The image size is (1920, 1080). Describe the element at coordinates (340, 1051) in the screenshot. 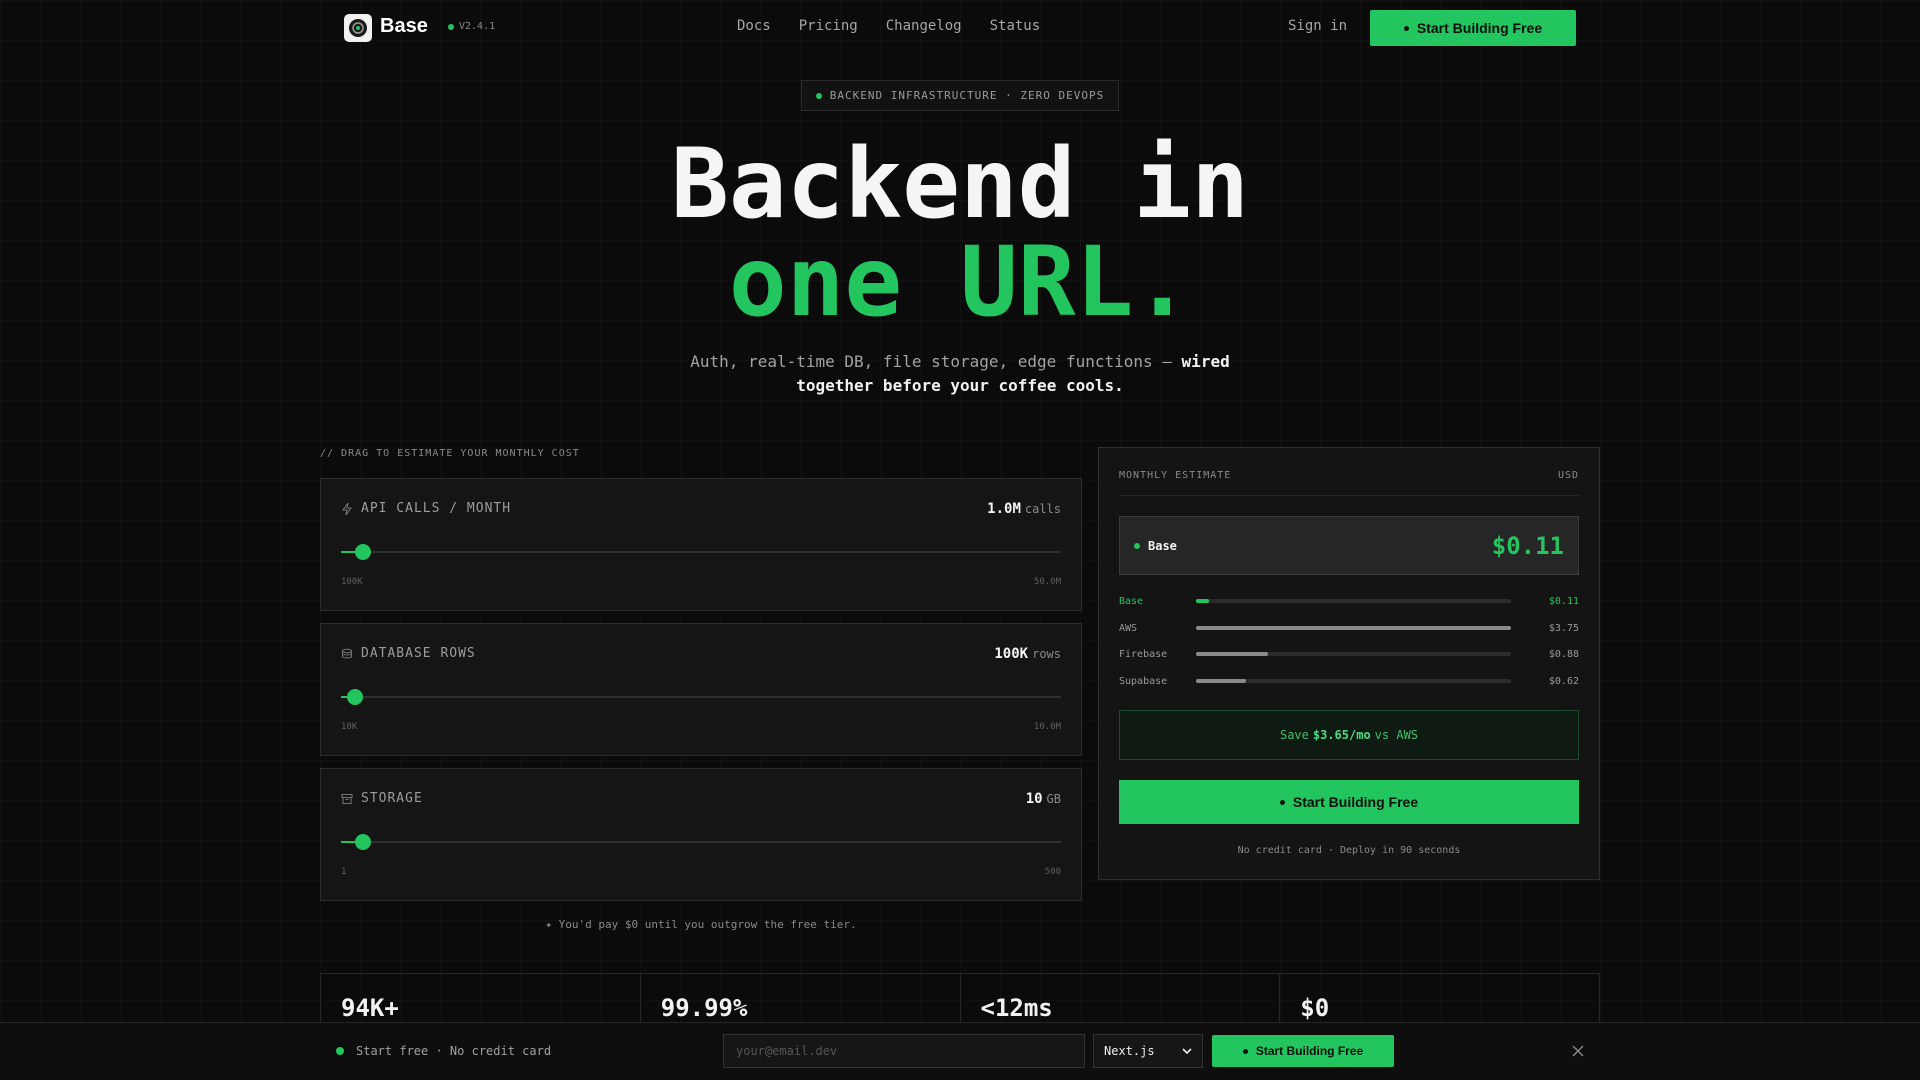

I see `bar-dot-icon` at that location.